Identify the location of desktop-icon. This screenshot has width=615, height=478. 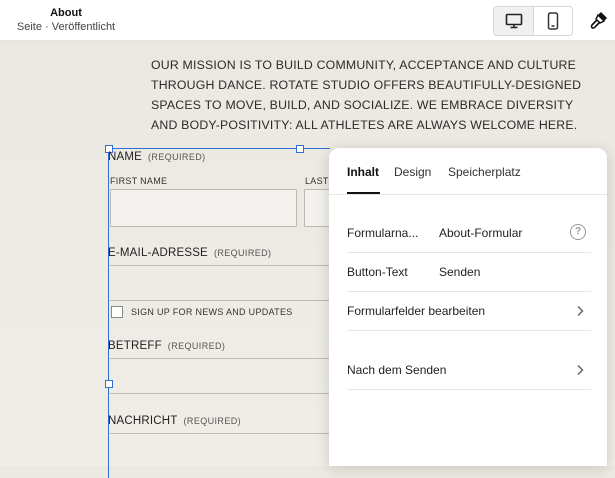
(513, 21).